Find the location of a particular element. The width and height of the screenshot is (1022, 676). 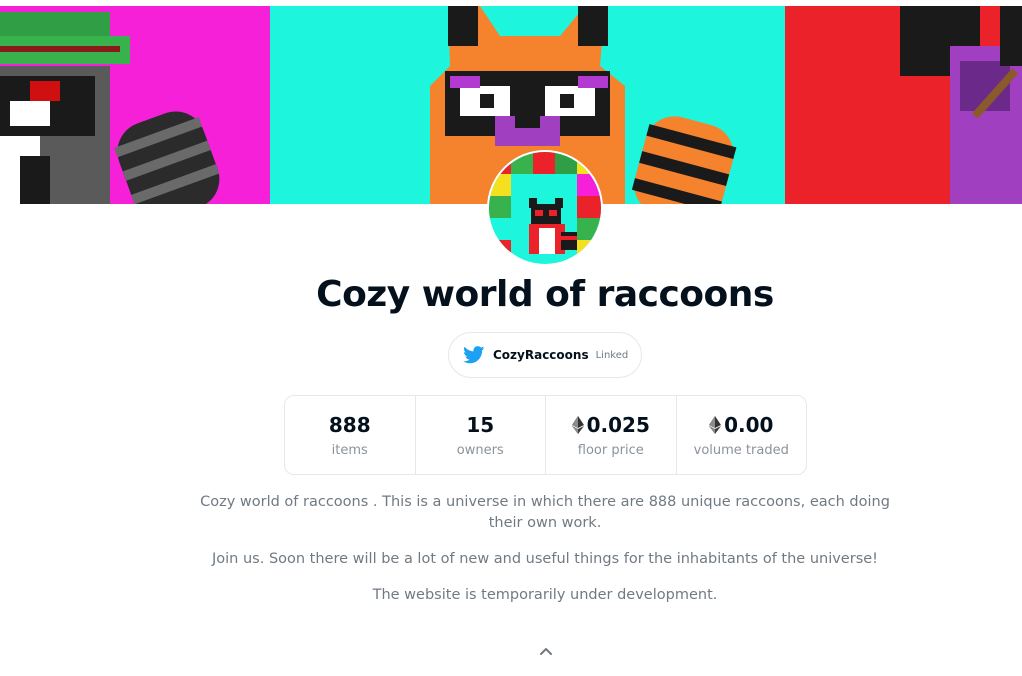

stat-label: floor price is located at coordinates (610, 450).